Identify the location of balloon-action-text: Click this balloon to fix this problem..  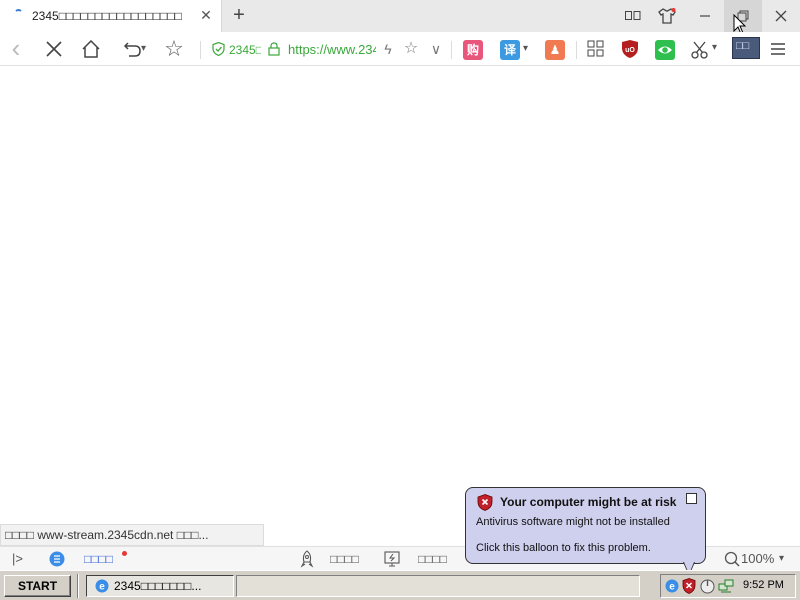
(563, 548).